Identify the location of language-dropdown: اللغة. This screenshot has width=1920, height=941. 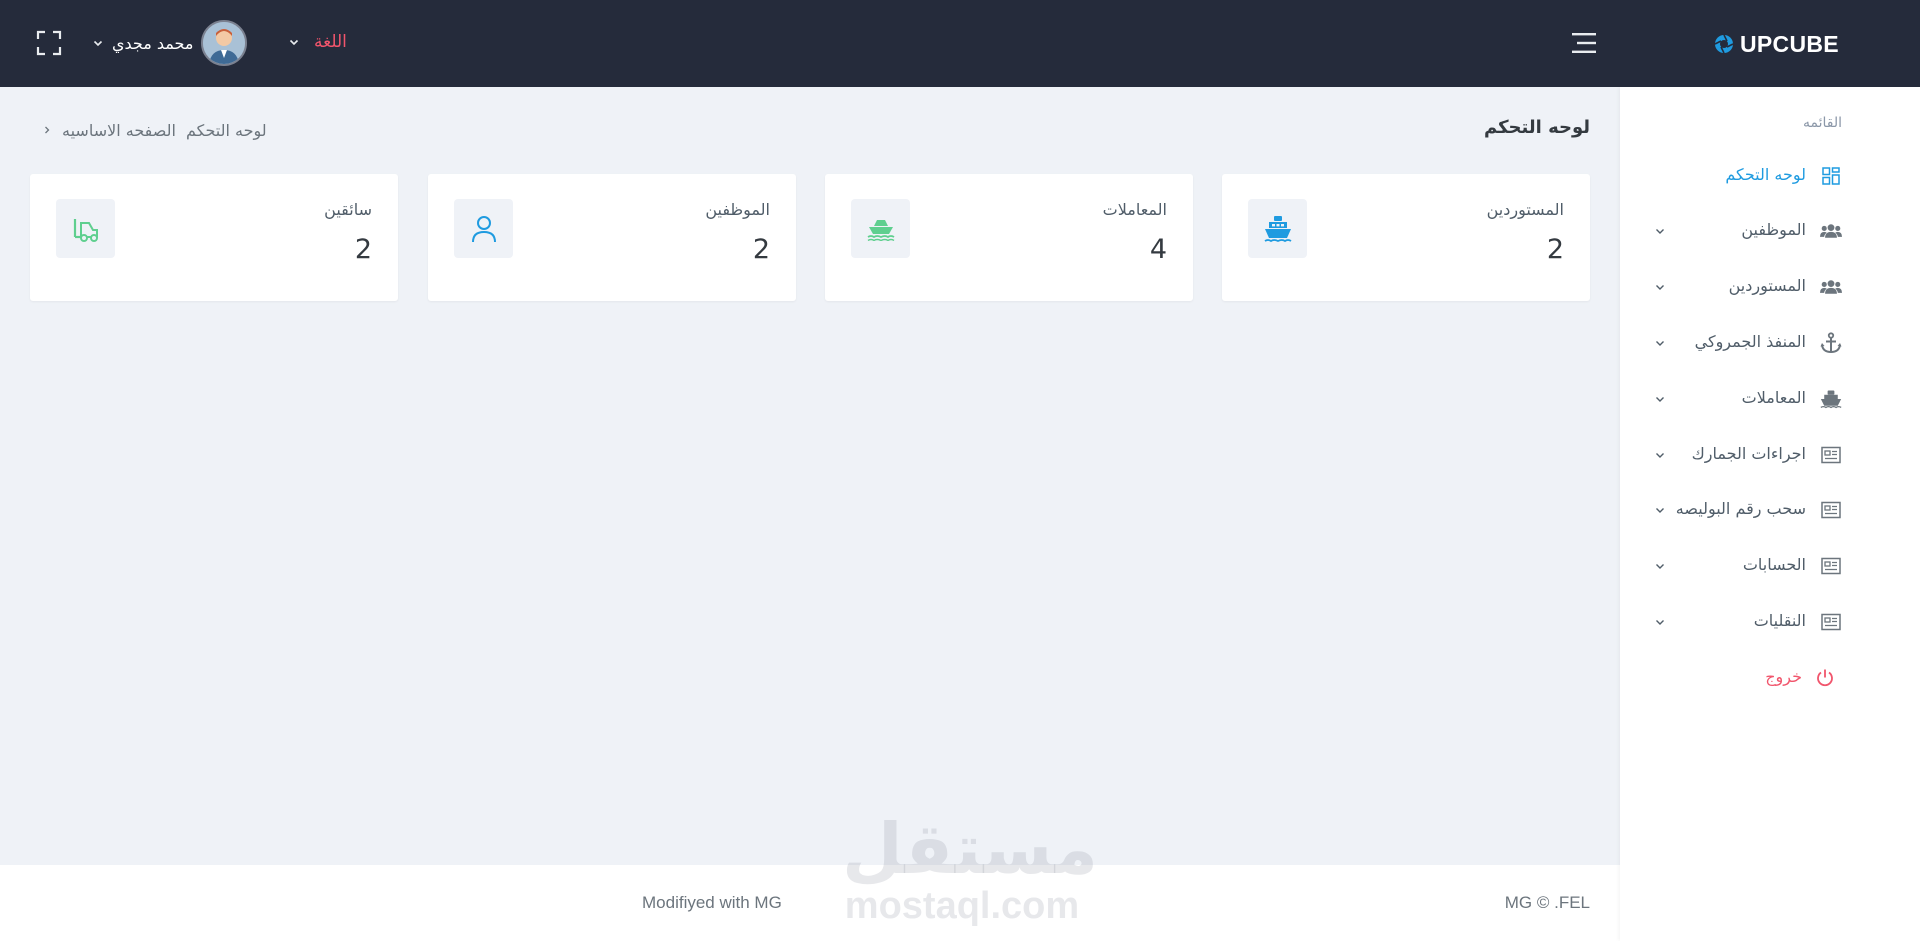
(317, 42).